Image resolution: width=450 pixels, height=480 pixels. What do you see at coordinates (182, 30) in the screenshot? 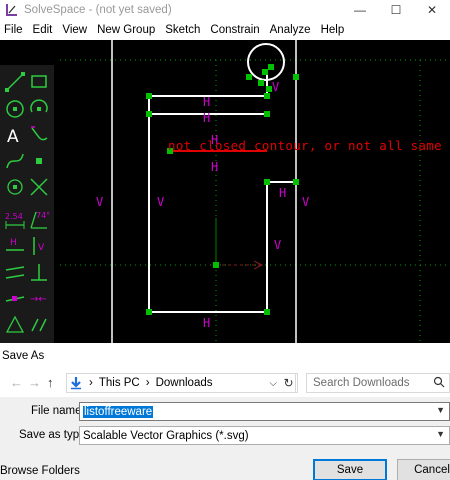
I see `menu-sketch: Sketch` at bounding box center [182, 30].